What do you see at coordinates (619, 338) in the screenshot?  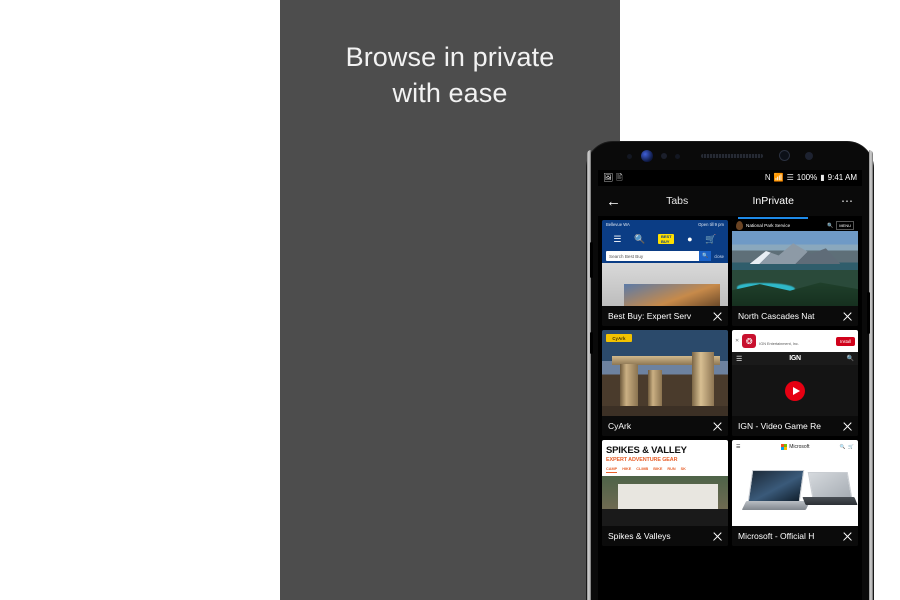 I see `cyark-logo-icon: CyArk` at bounding box center [619, 338].